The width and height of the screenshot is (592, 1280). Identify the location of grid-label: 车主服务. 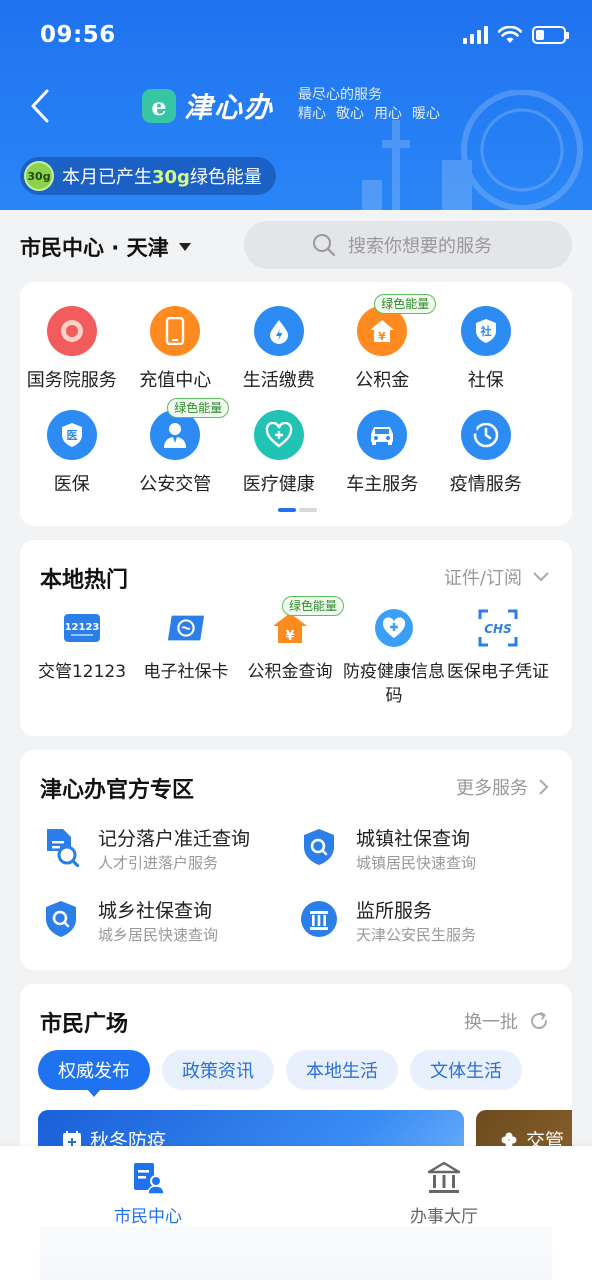
(382, 484).